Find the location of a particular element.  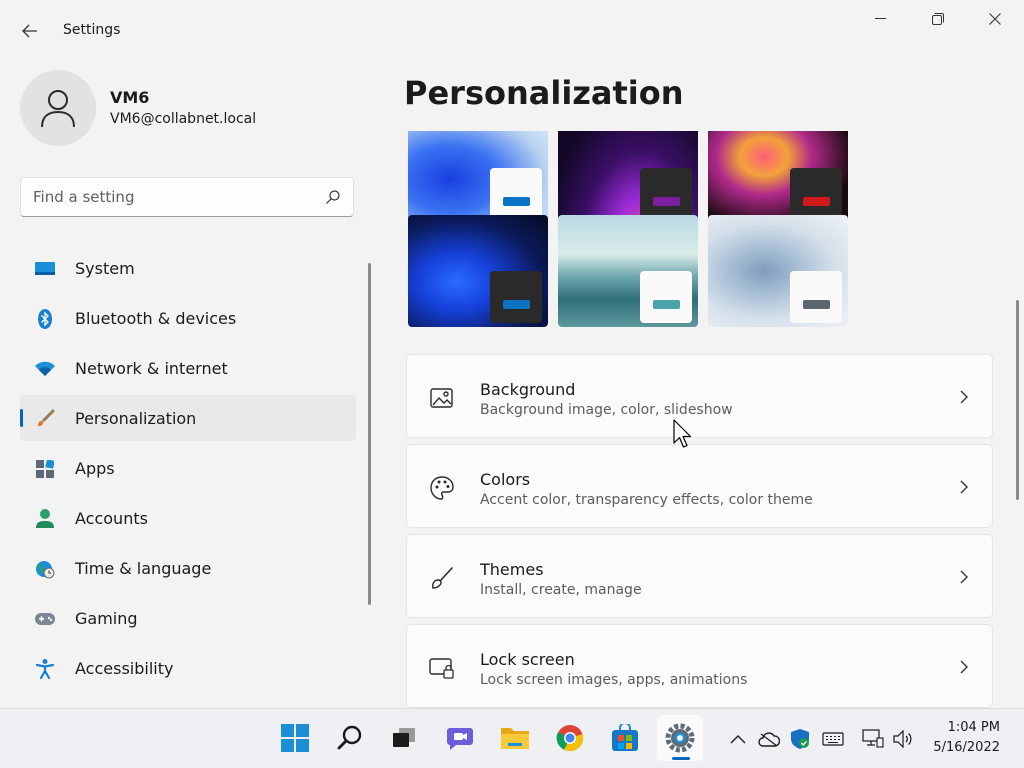

task-view-icon is located at coordinates (404, 737).